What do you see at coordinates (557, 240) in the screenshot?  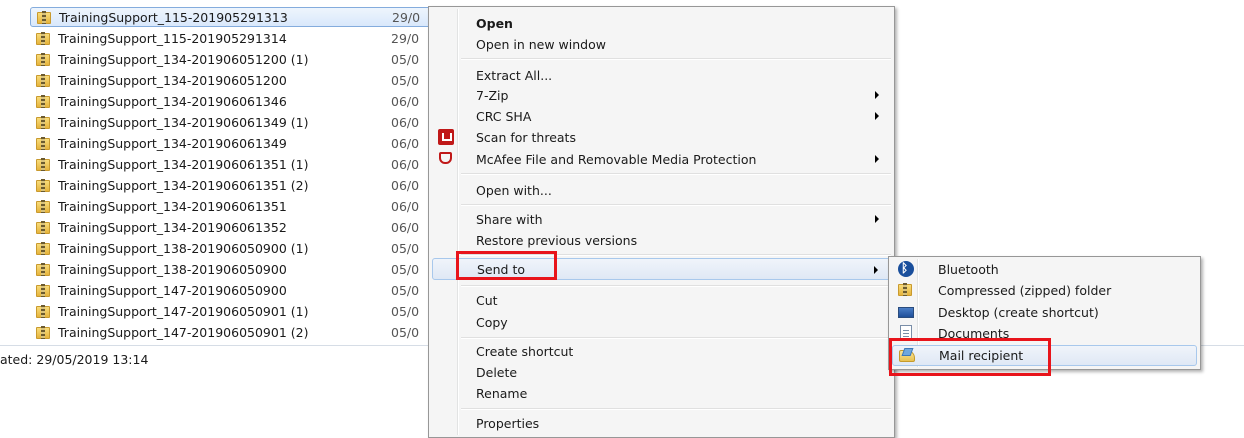 I see `menu-item-label: Restore previous versions` at bounding box center [557, 240].